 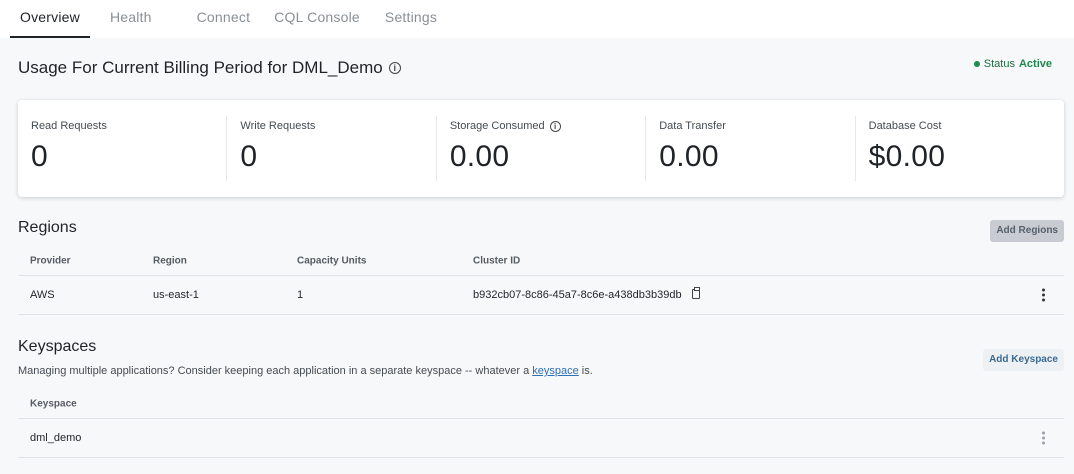 I want to click on metric-label-row: Storage Consumed i, so click(x=541, y=126).